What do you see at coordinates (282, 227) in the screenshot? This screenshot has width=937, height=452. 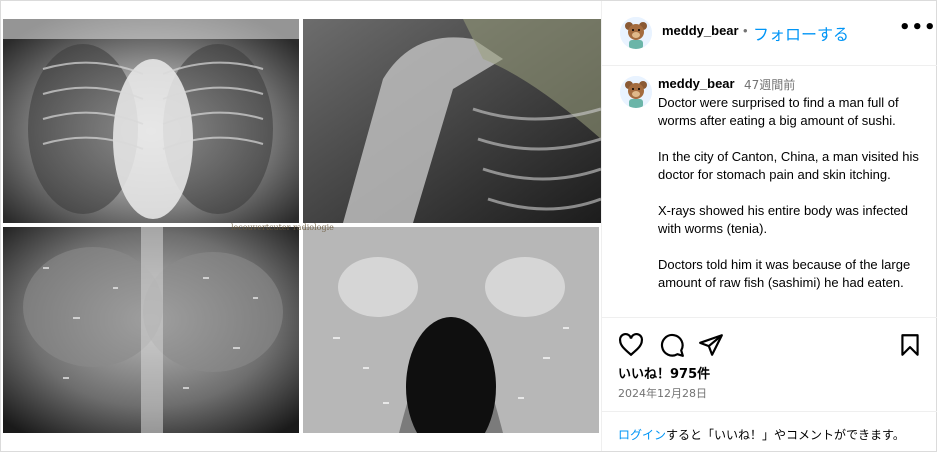 I see `image-watermark: lecouvertcuter radiologie` at bounding box center [282, 227].